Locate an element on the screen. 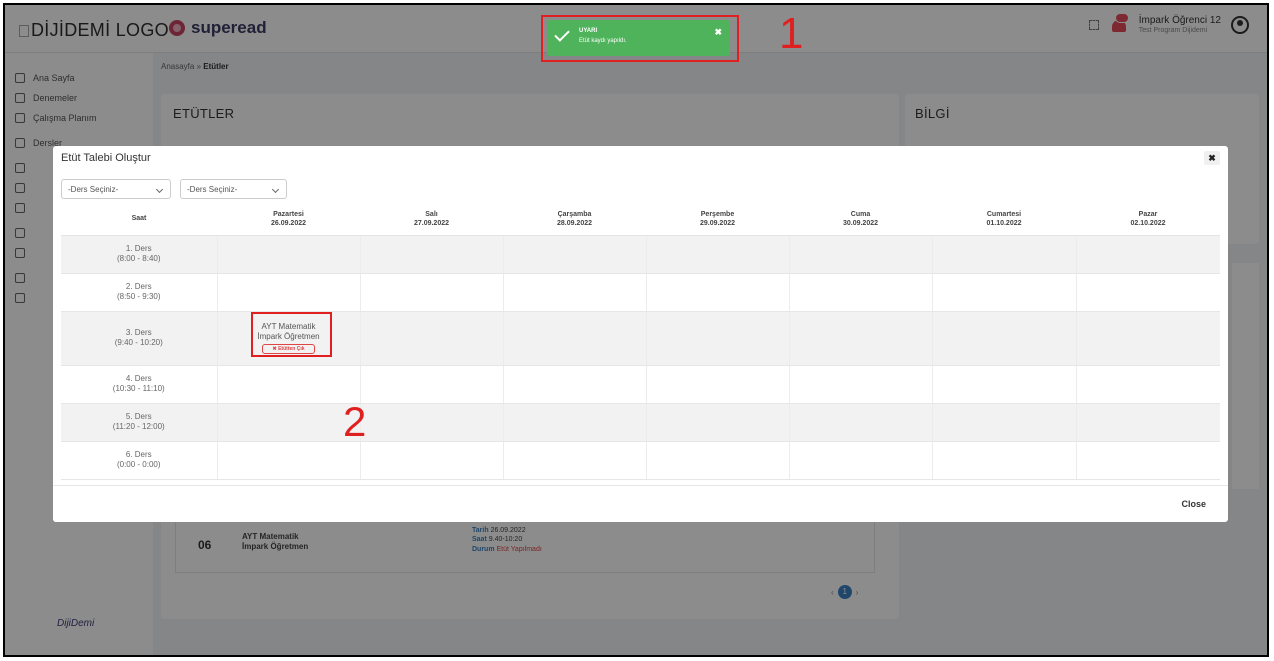  slot-time-cell: 2. Ders (8:50 - 9:30) is located at coordinates (139, 292).